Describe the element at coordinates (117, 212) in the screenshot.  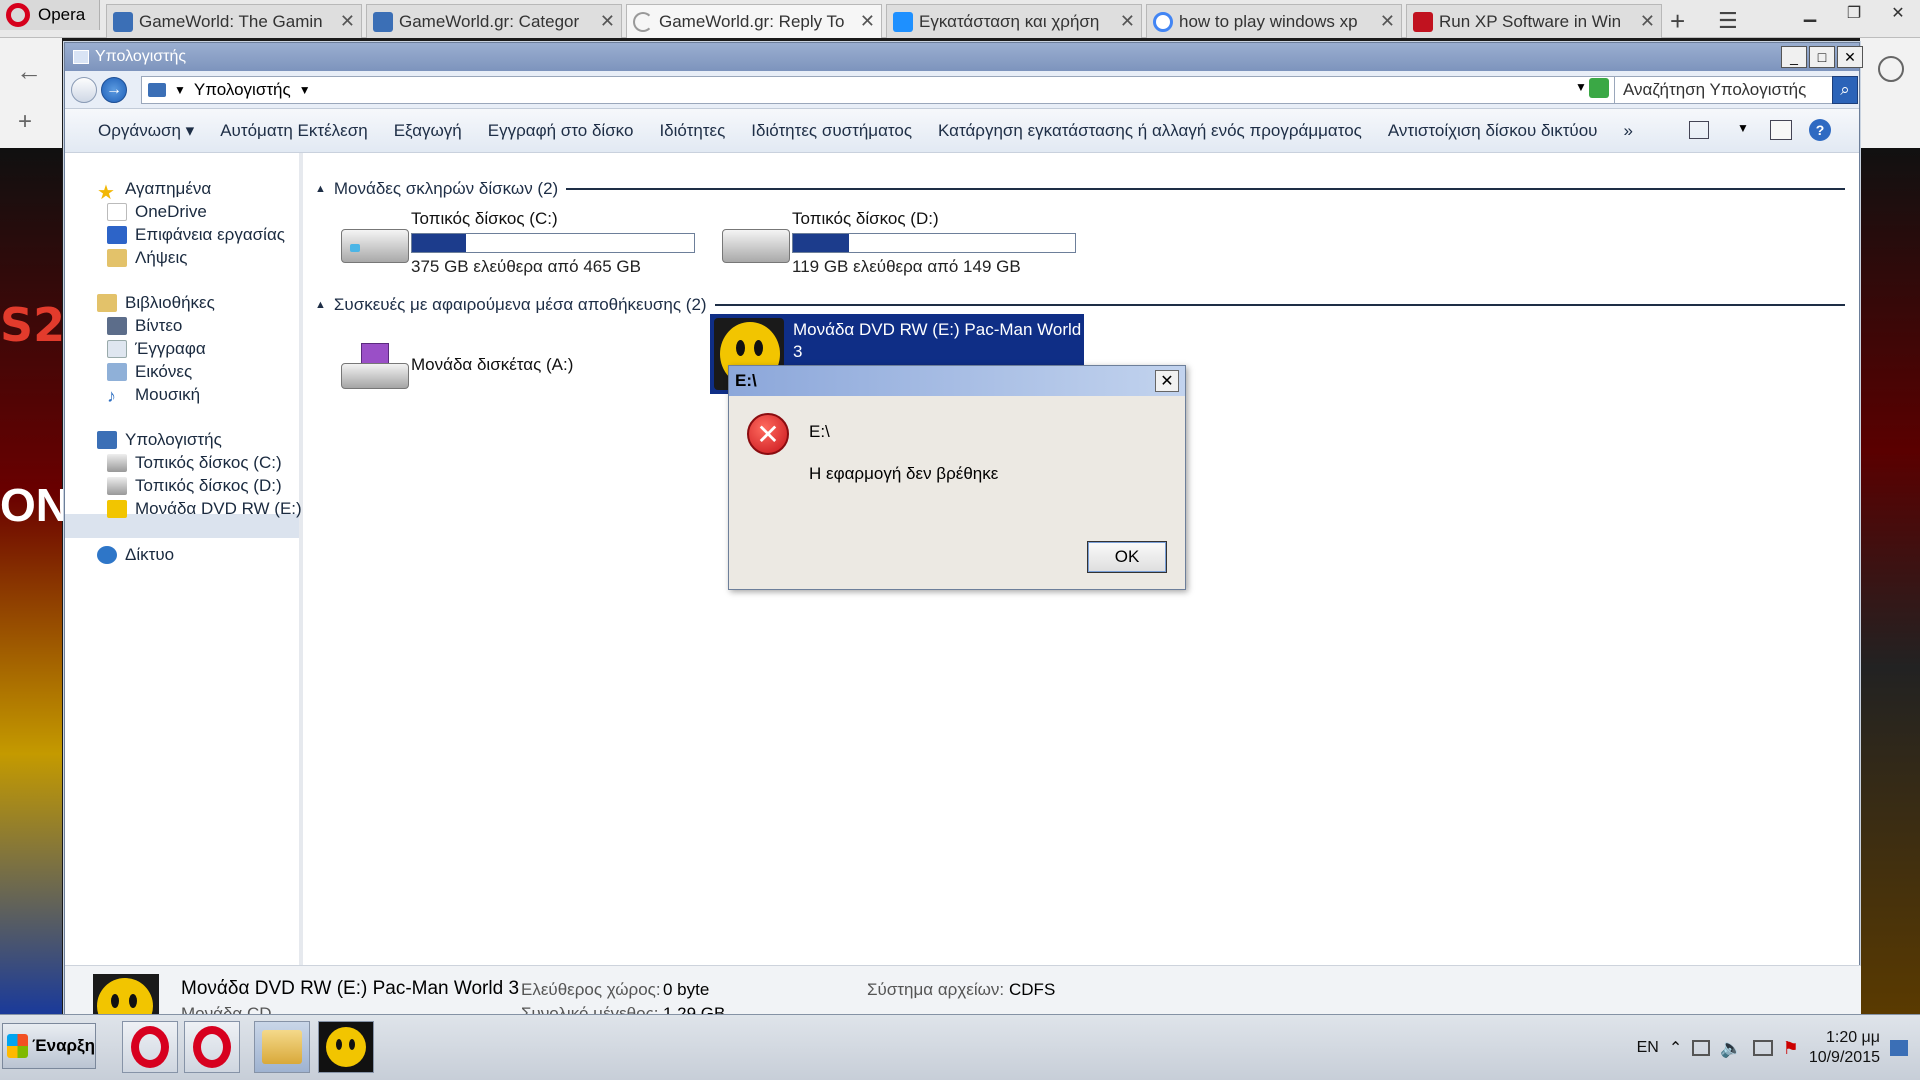
I see `cloud-icon` at that location.